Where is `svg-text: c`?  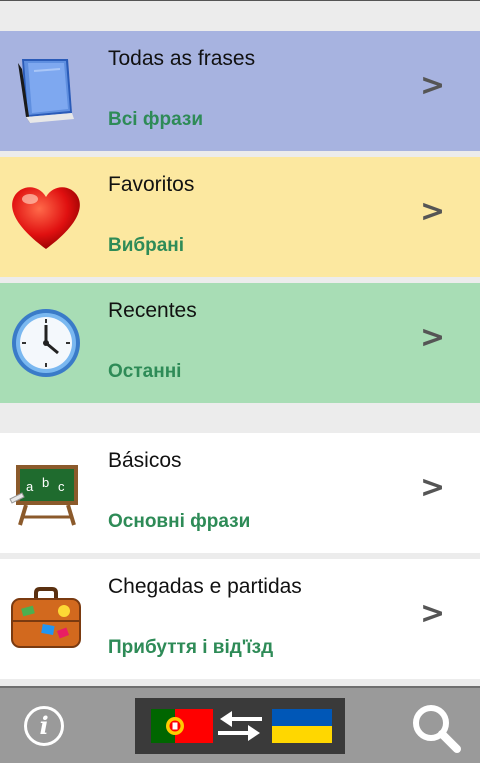 svg-text: c is located at coordinates (61, 486).